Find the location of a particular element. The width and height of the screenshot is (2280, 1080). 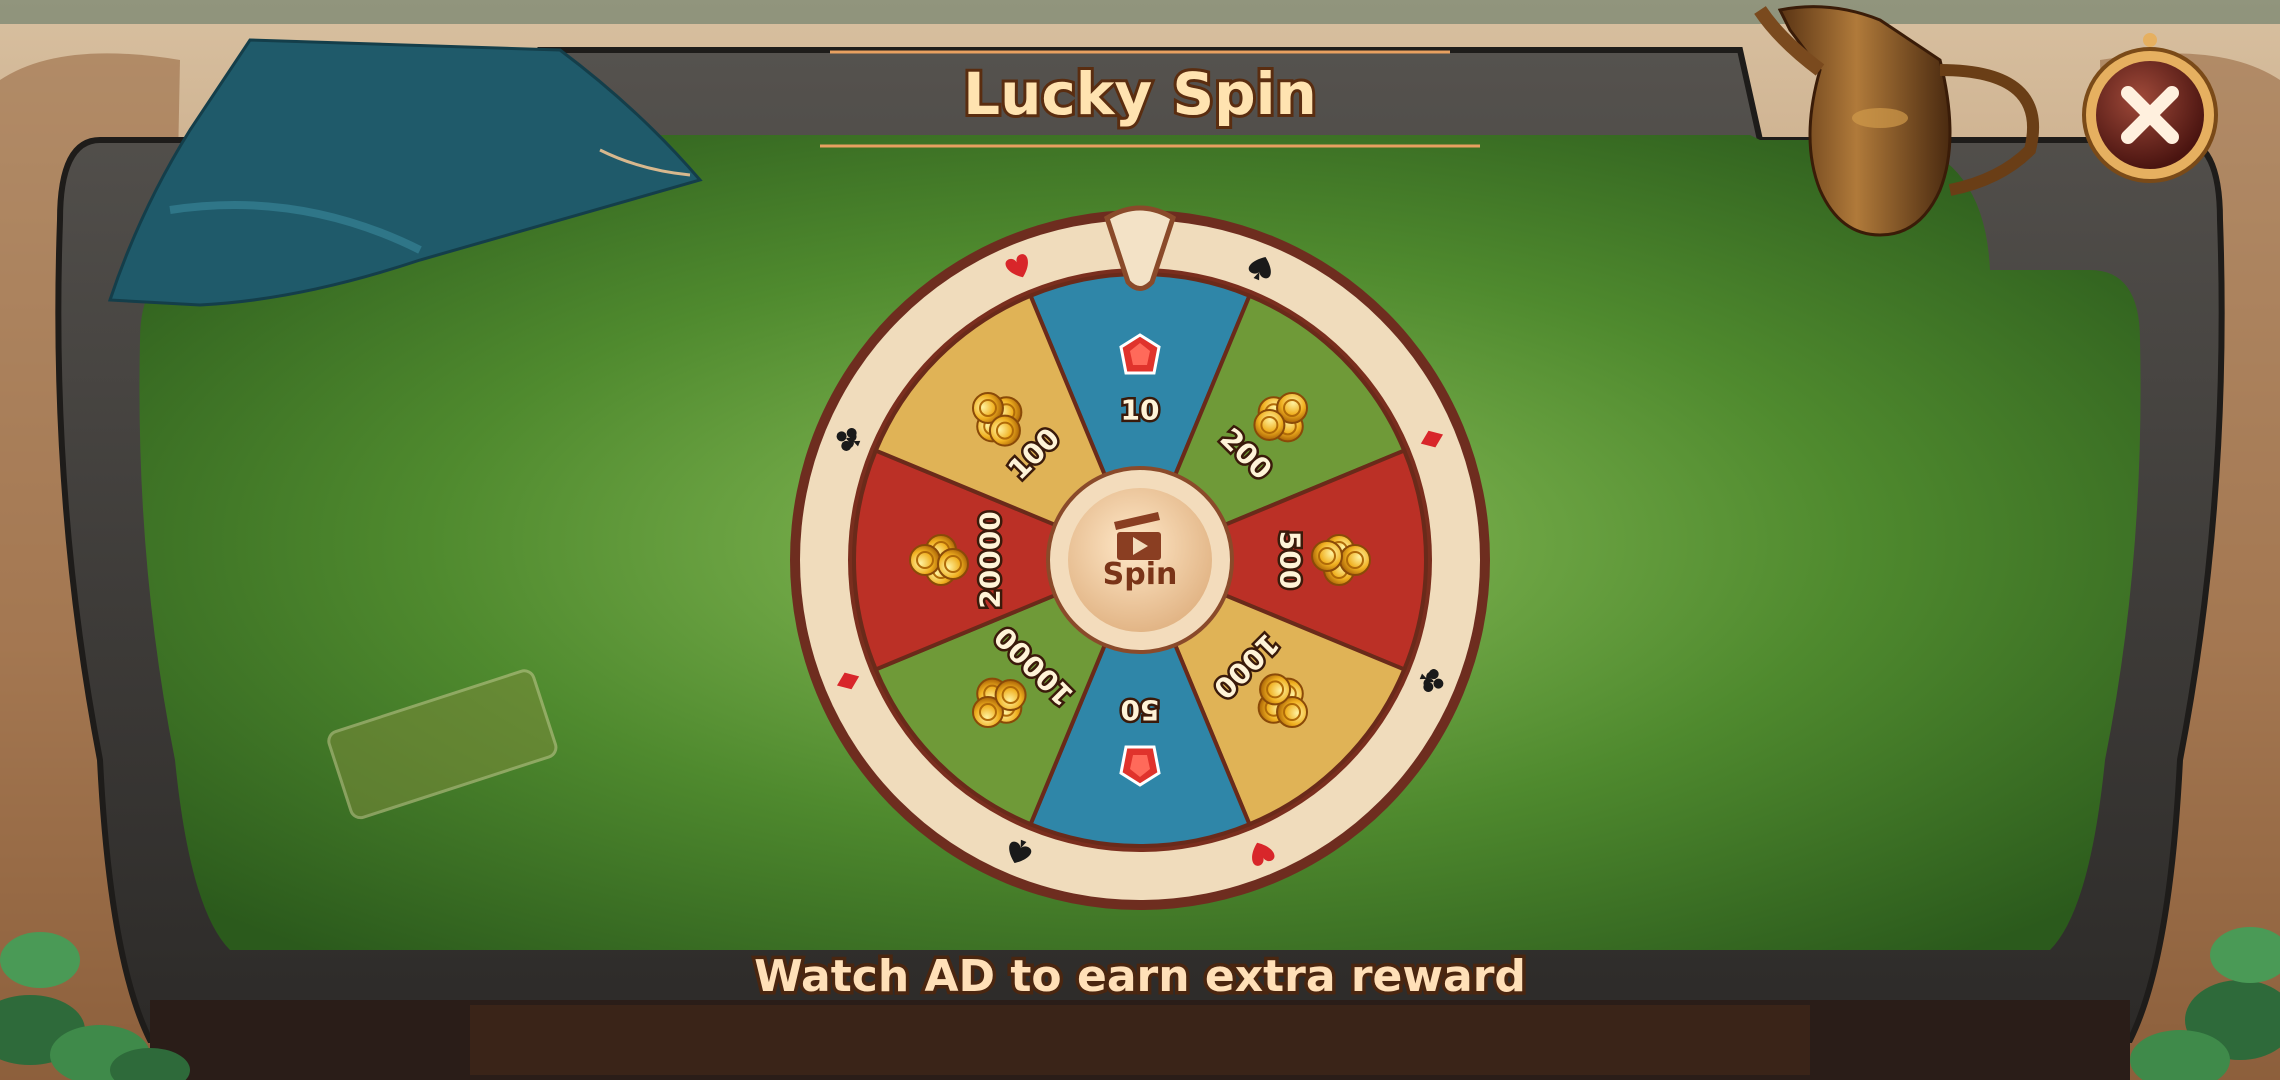

spin-button: Spin is located at coordinates (1140, 560).